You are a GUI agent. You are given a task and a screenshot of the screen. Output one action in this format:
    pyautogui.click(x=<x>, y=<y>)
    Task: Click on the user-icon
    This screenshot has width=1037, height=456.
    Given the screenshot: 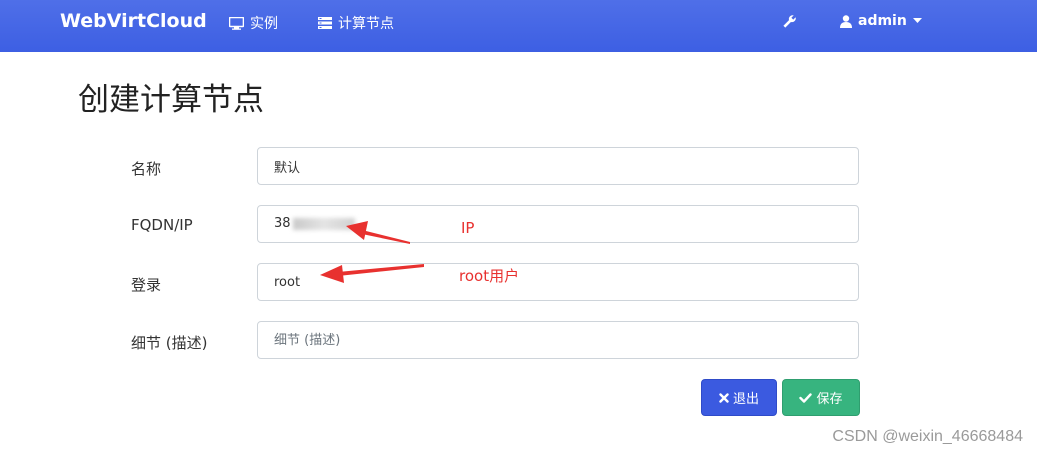 What is the action you would take?
    pyautogui.click(x=846, y=21)
    